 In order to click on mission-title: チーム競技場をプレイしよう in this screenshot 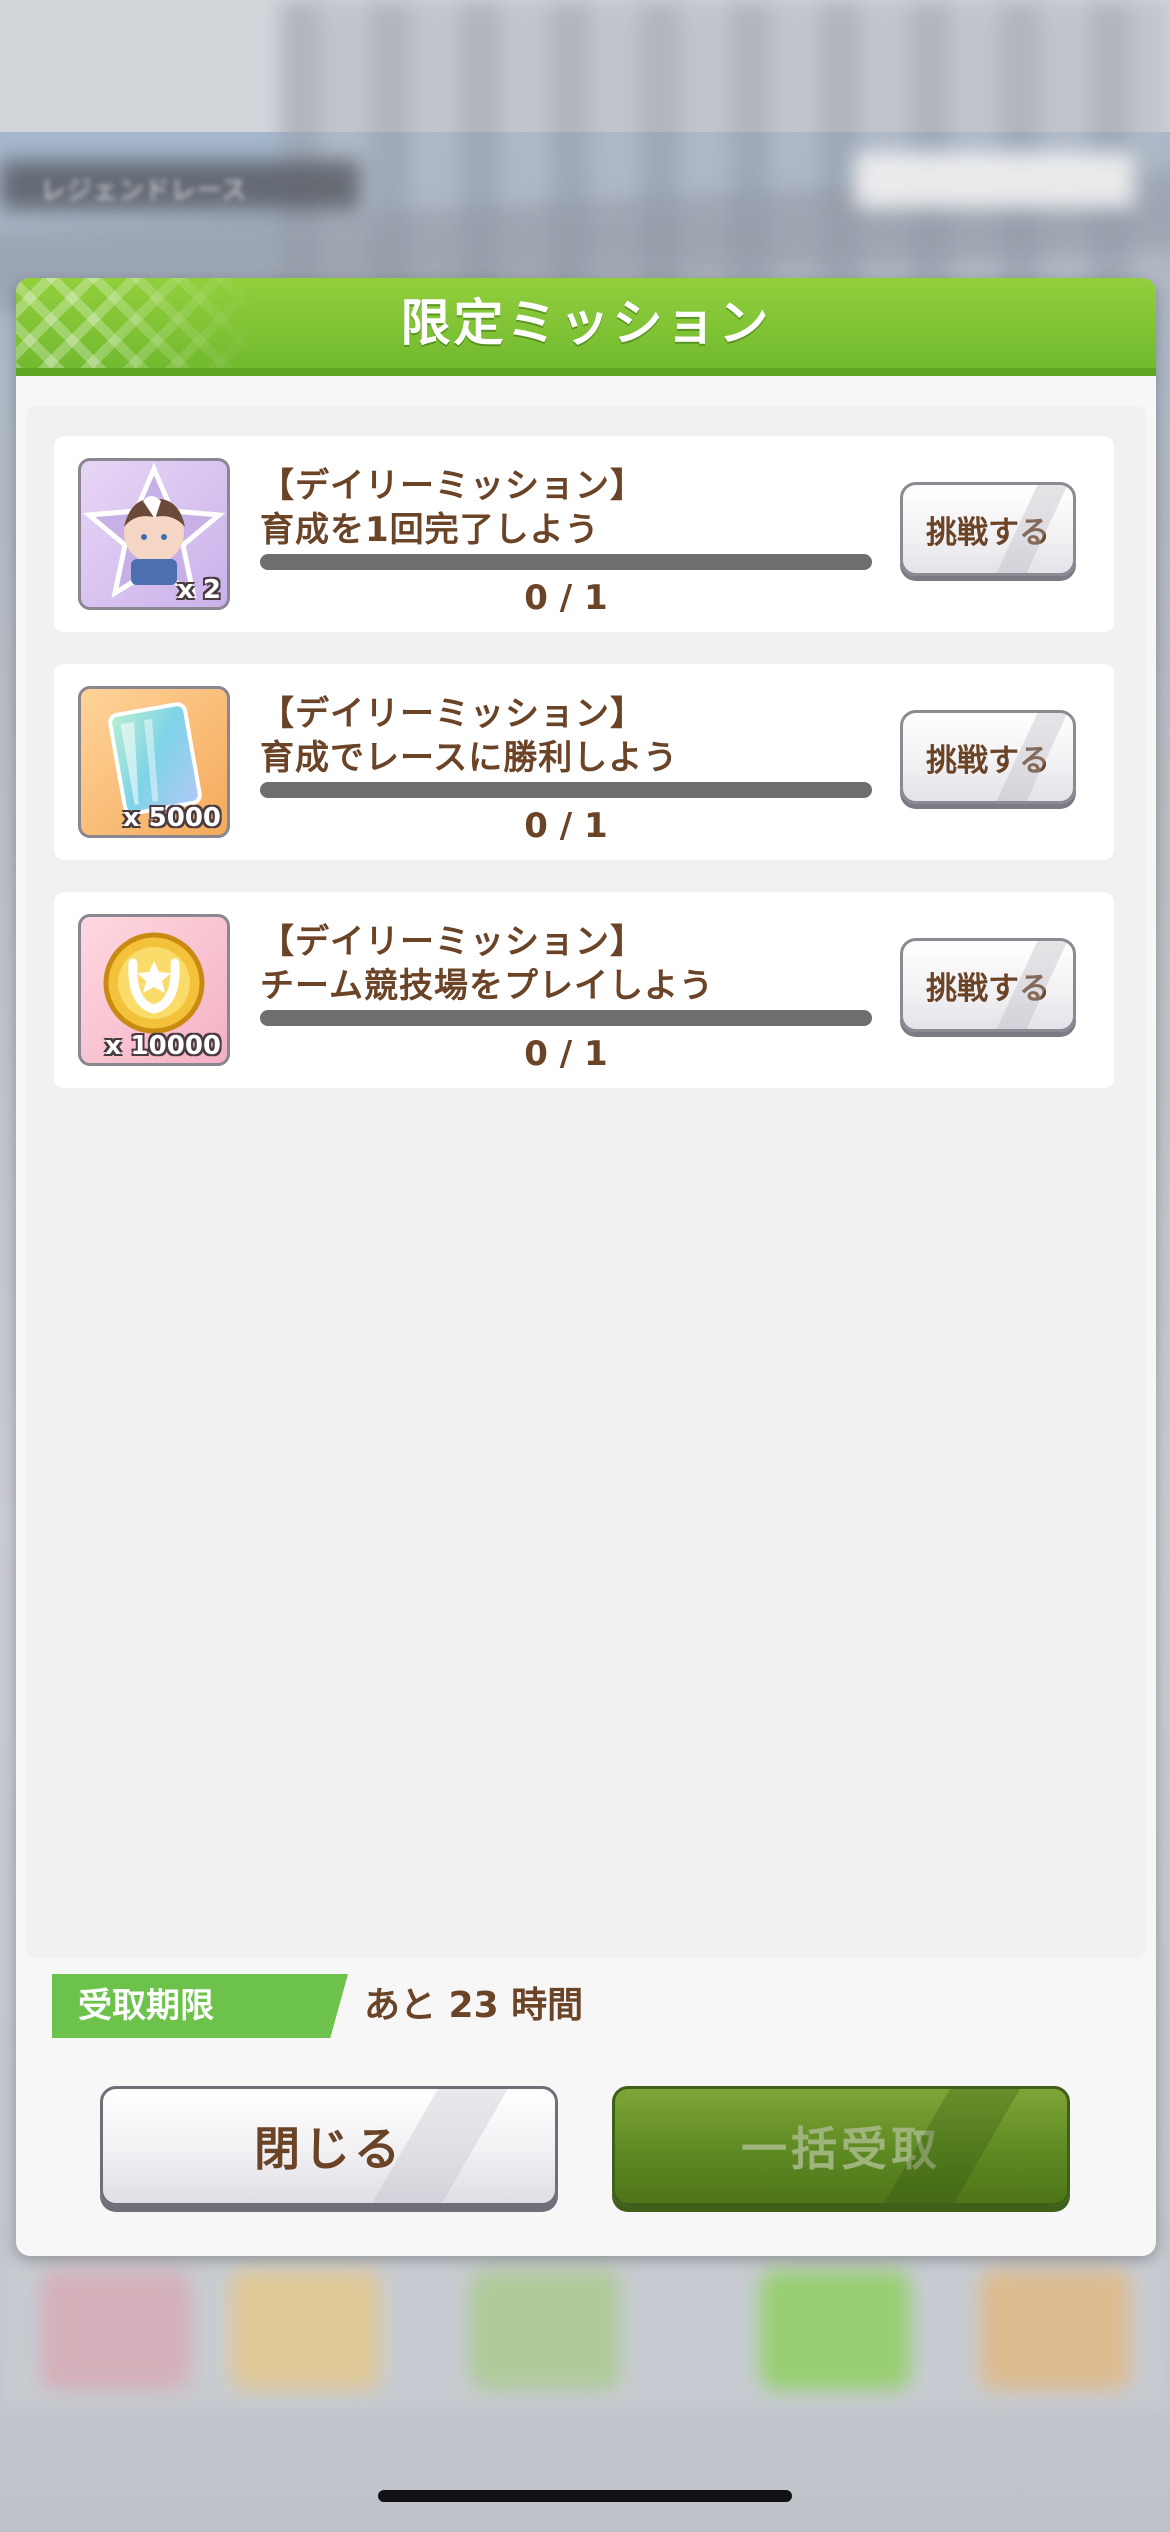, I will do `click(487, 986)`.